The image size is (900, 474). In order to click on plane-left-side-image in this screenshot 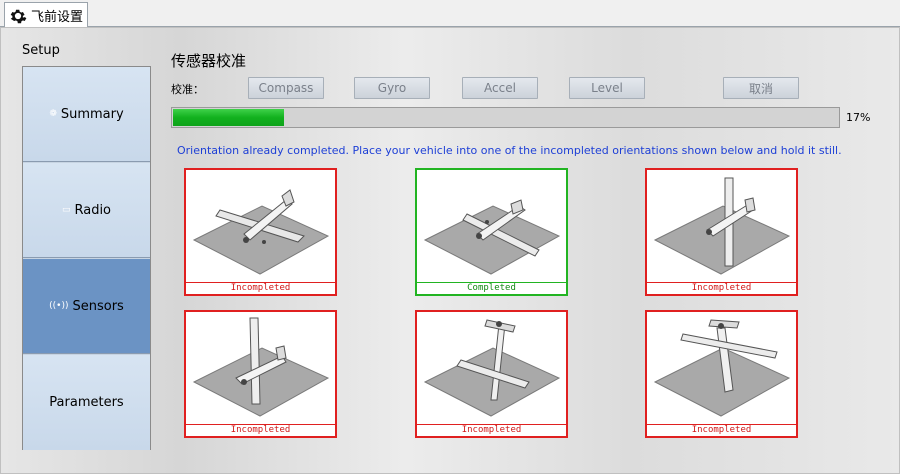, I will do `click(261, 367)`.